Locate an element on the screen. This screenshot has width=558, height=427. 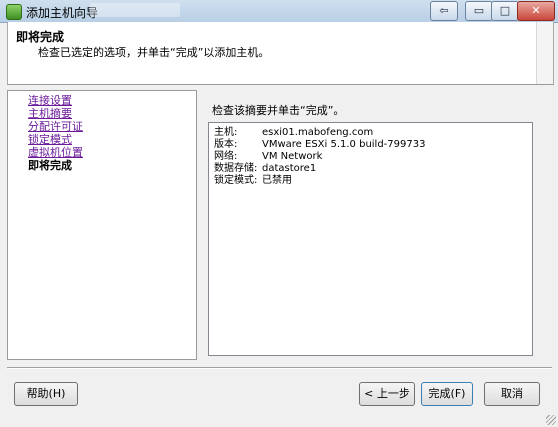
summary-key: 数据存储: is located at coordinates (236, 168).